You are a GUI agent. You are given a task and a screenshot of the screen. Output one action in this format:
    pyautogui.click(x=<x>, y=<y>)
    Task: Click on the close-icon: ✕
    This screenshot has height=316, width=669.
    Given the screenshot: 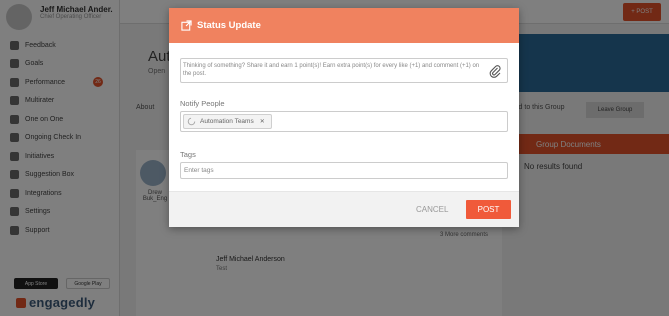 What is the action you would take?
    pyautogui.click(x=262, y=121)
    